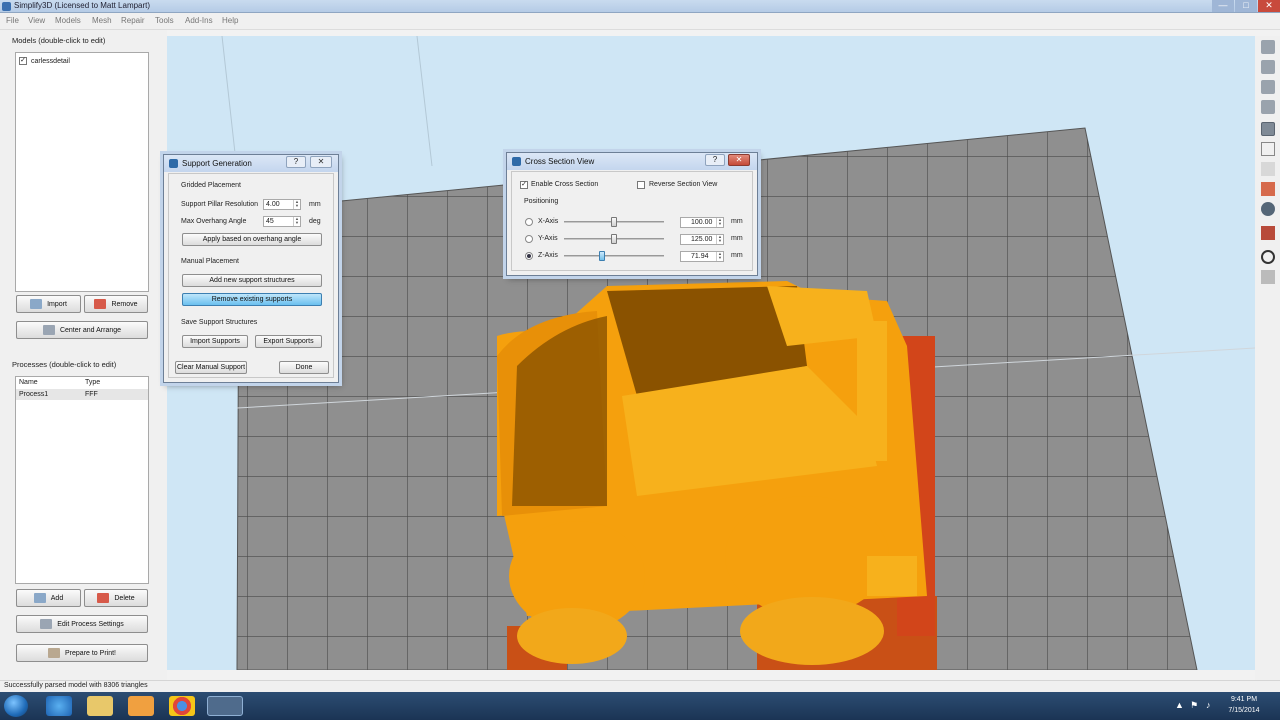 The width and height of the screenshot is (1280, 720). What do you see at coordinates (683, 184) in the screenshot?
I see `reverse-section-label: Reverse Section View` at bounding box center [683, 184].